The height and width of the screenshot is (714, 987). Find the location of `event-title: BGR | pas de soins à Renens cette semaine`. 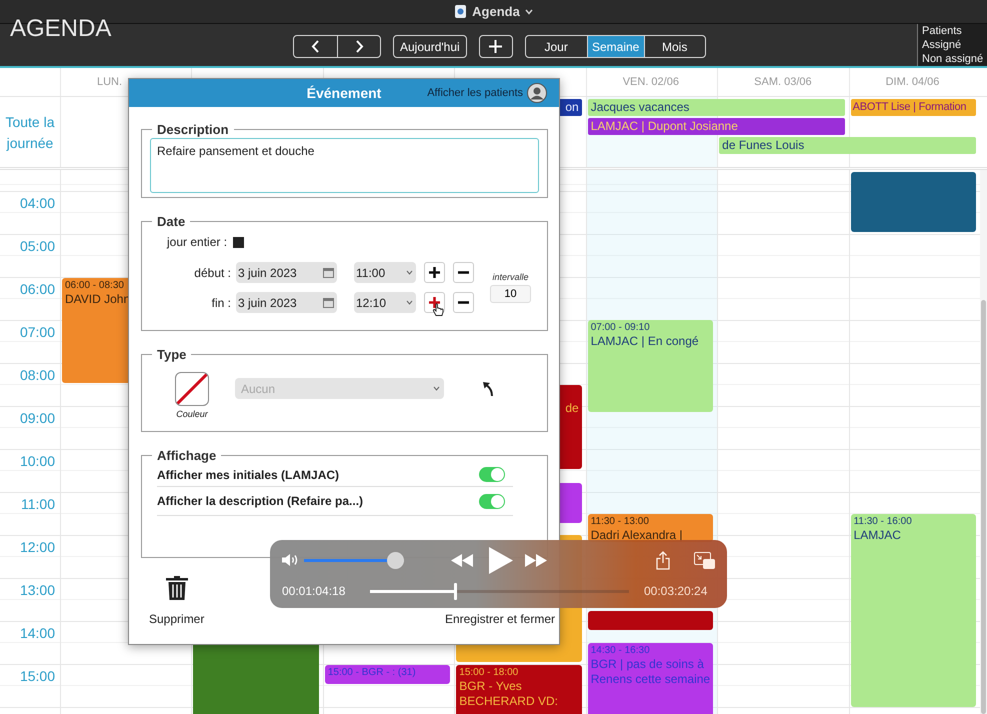

event-title: BGR | pas de soins à Renens cette semaine is located at coordinates (650, 672).